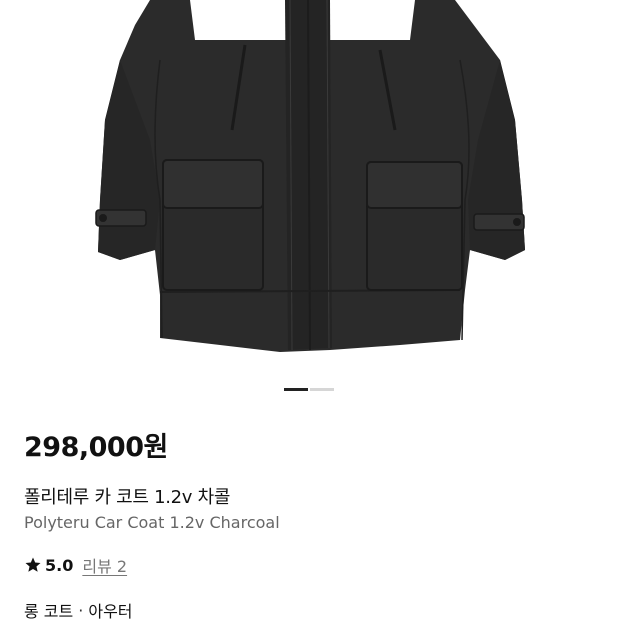 The width and height of the screenshot is (620, 620). What do you see at coordinates (96, 447) in the screenshot?
I see `product-price: 298,000원` at bounding box center [96, 447].